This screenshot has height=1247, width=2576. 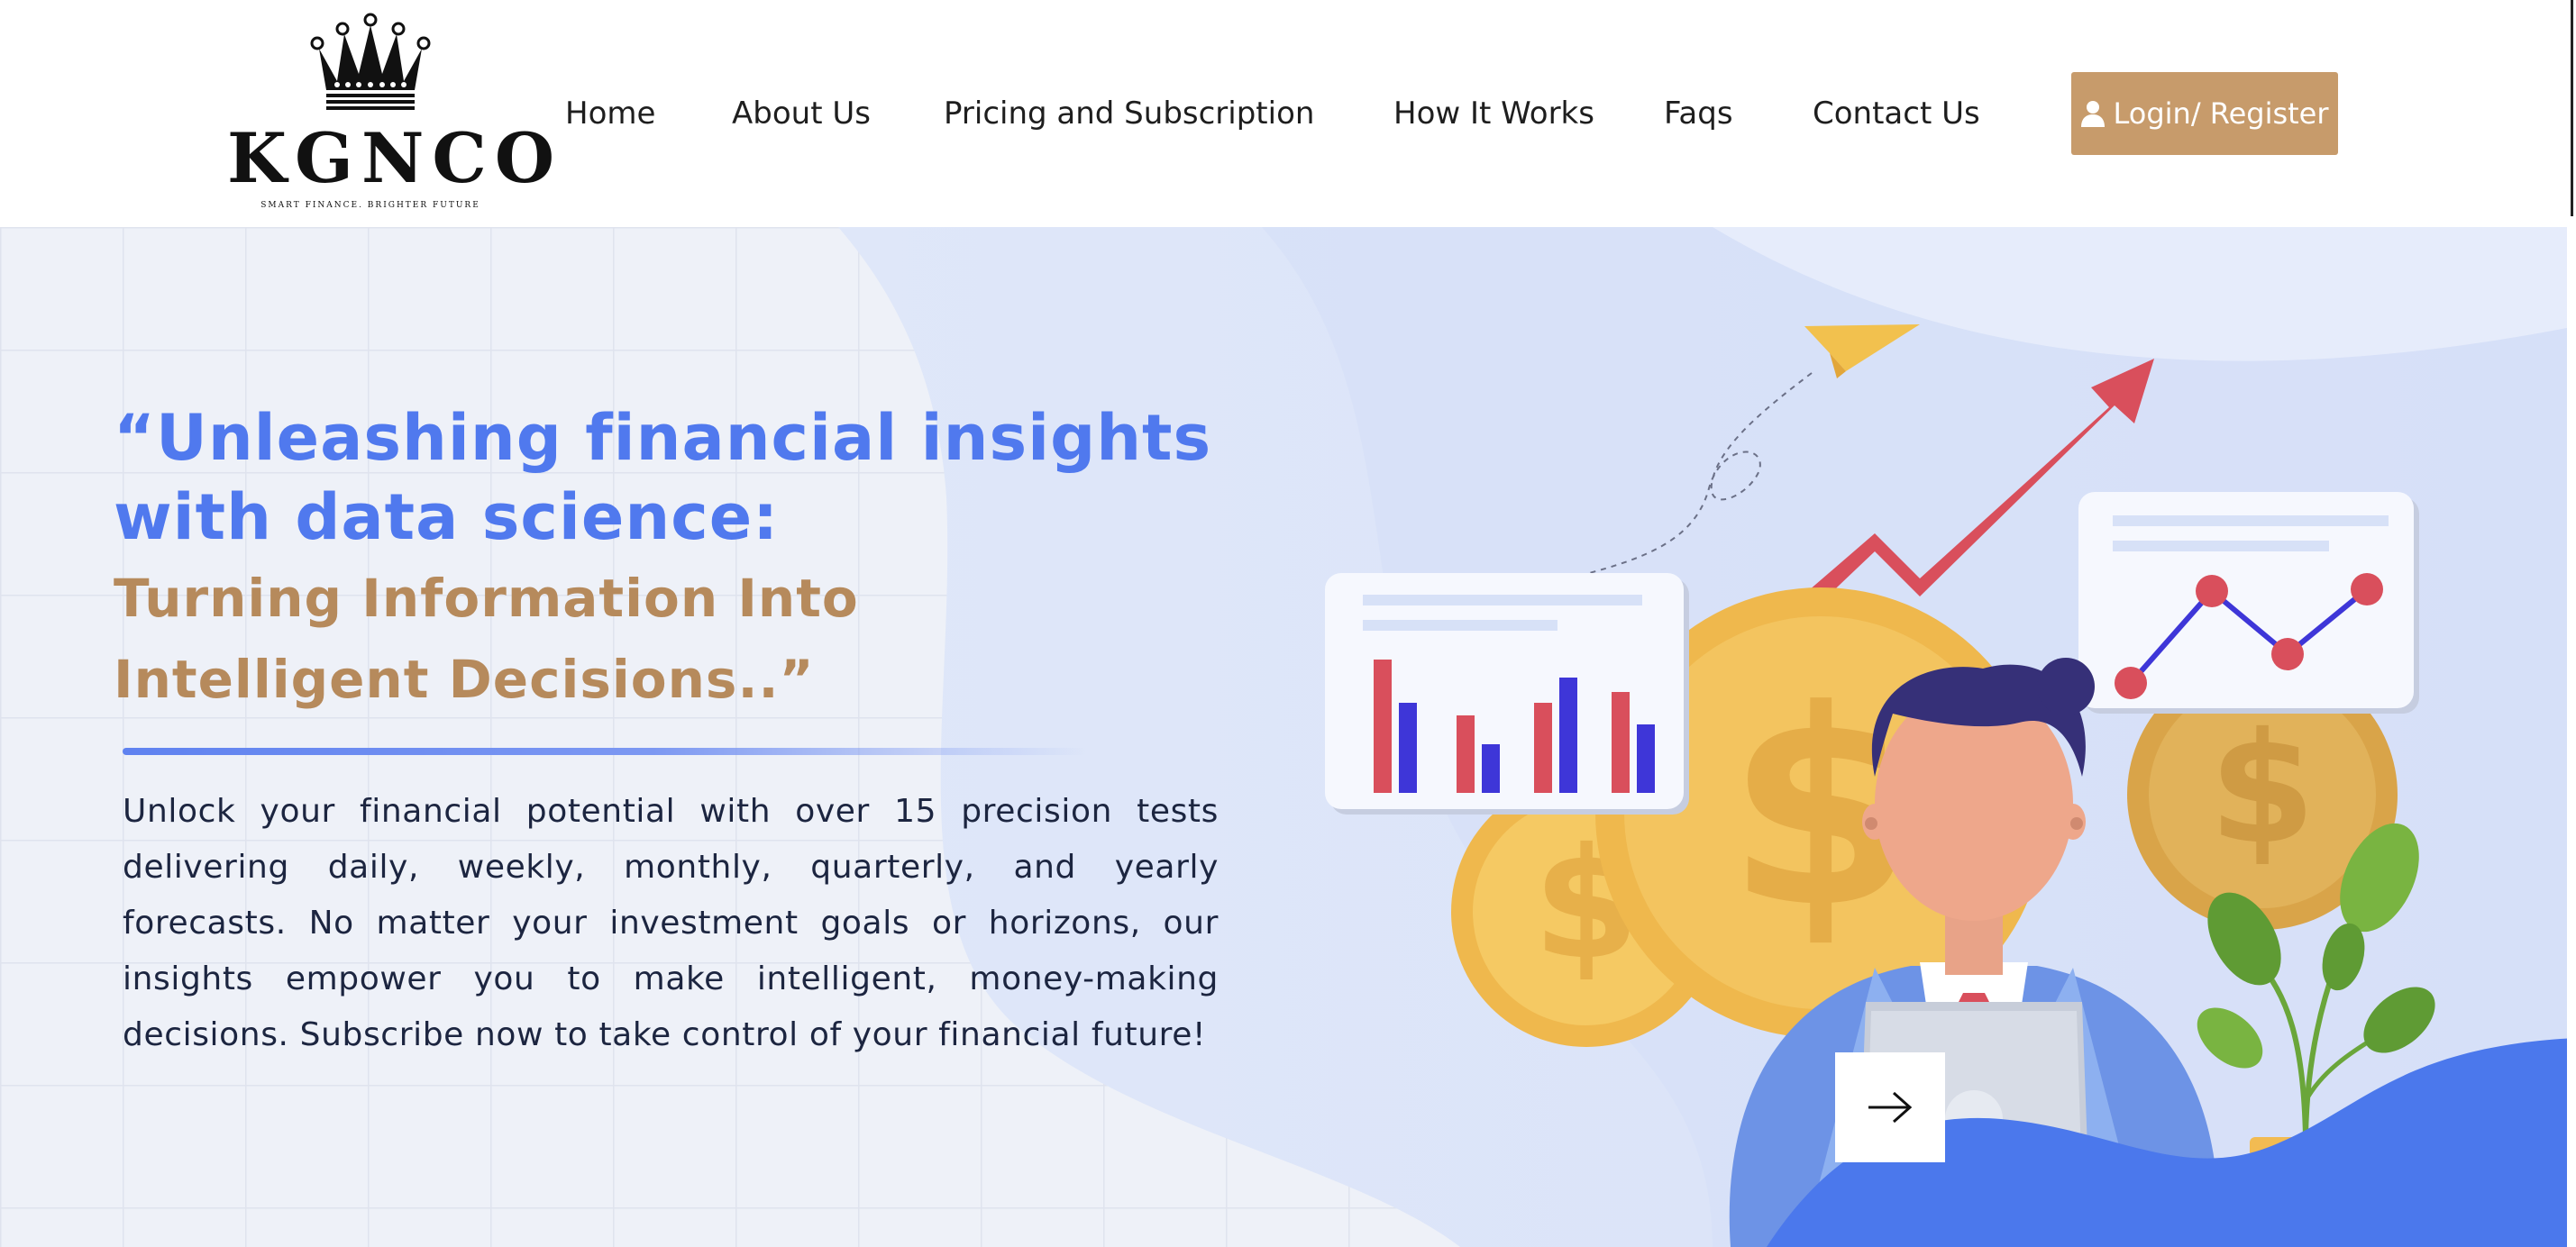 I want to click on next-arrow-button, so click(x=1890, y=1107).